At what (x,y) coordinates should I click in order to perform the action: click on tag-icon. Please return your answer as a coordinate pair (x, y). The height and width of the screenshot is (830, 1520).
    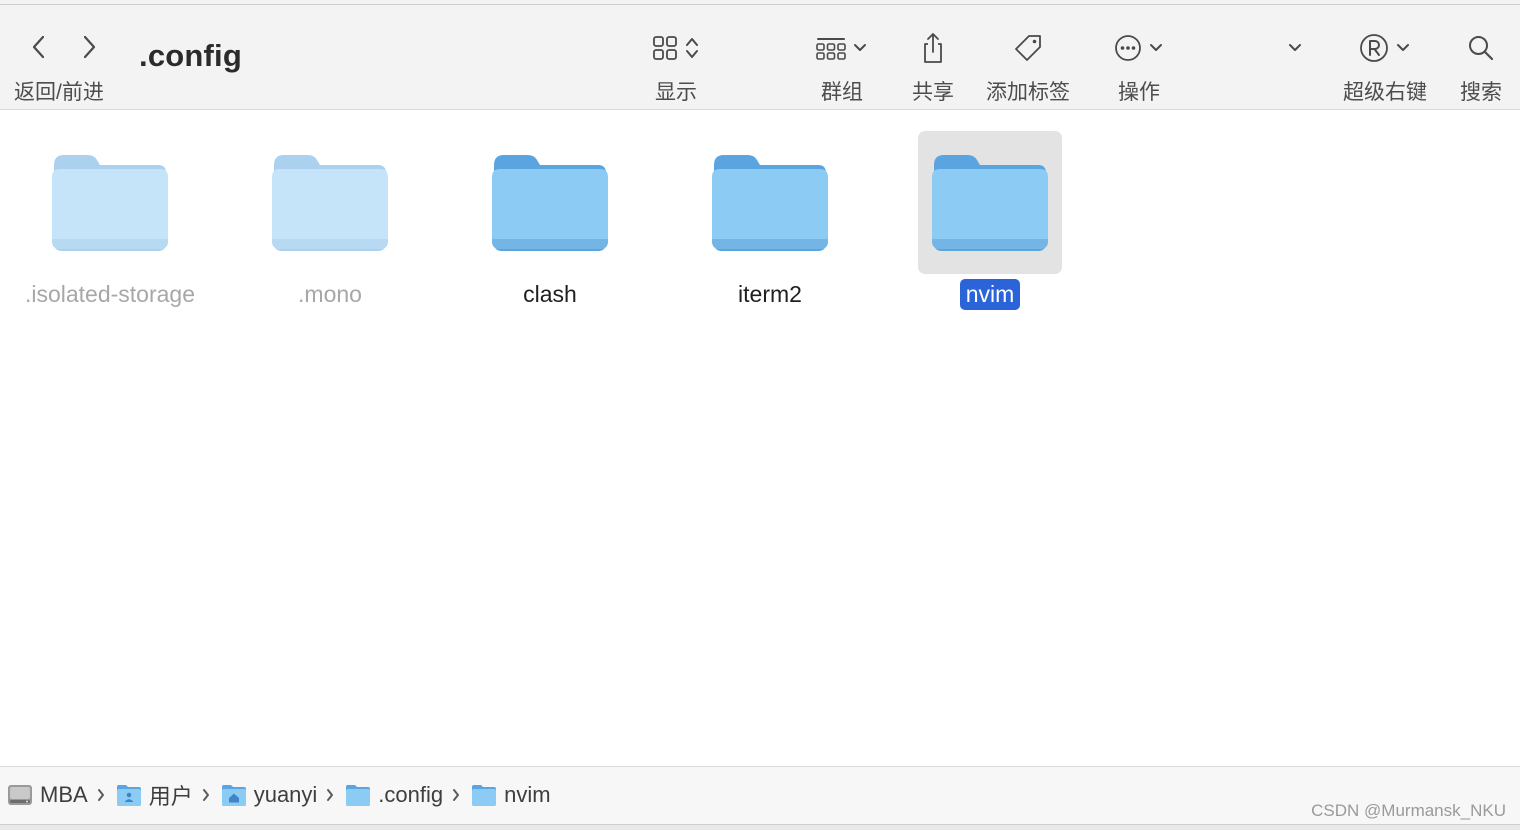
    Looking at the image, I should click on (1028, 48).